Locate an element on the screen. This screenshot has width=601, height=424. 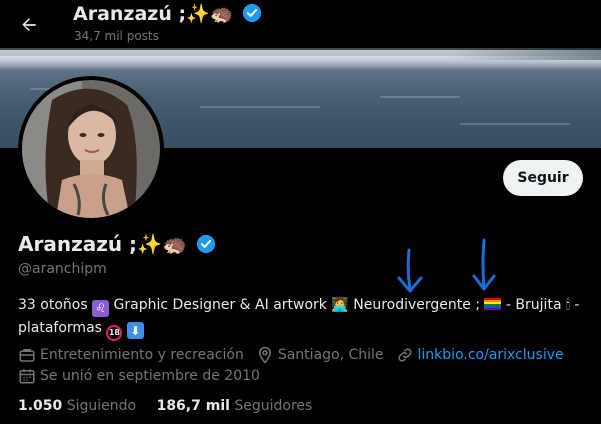
profile-link: linkbio.co/arixclusive is located at coordinates (480, 355).